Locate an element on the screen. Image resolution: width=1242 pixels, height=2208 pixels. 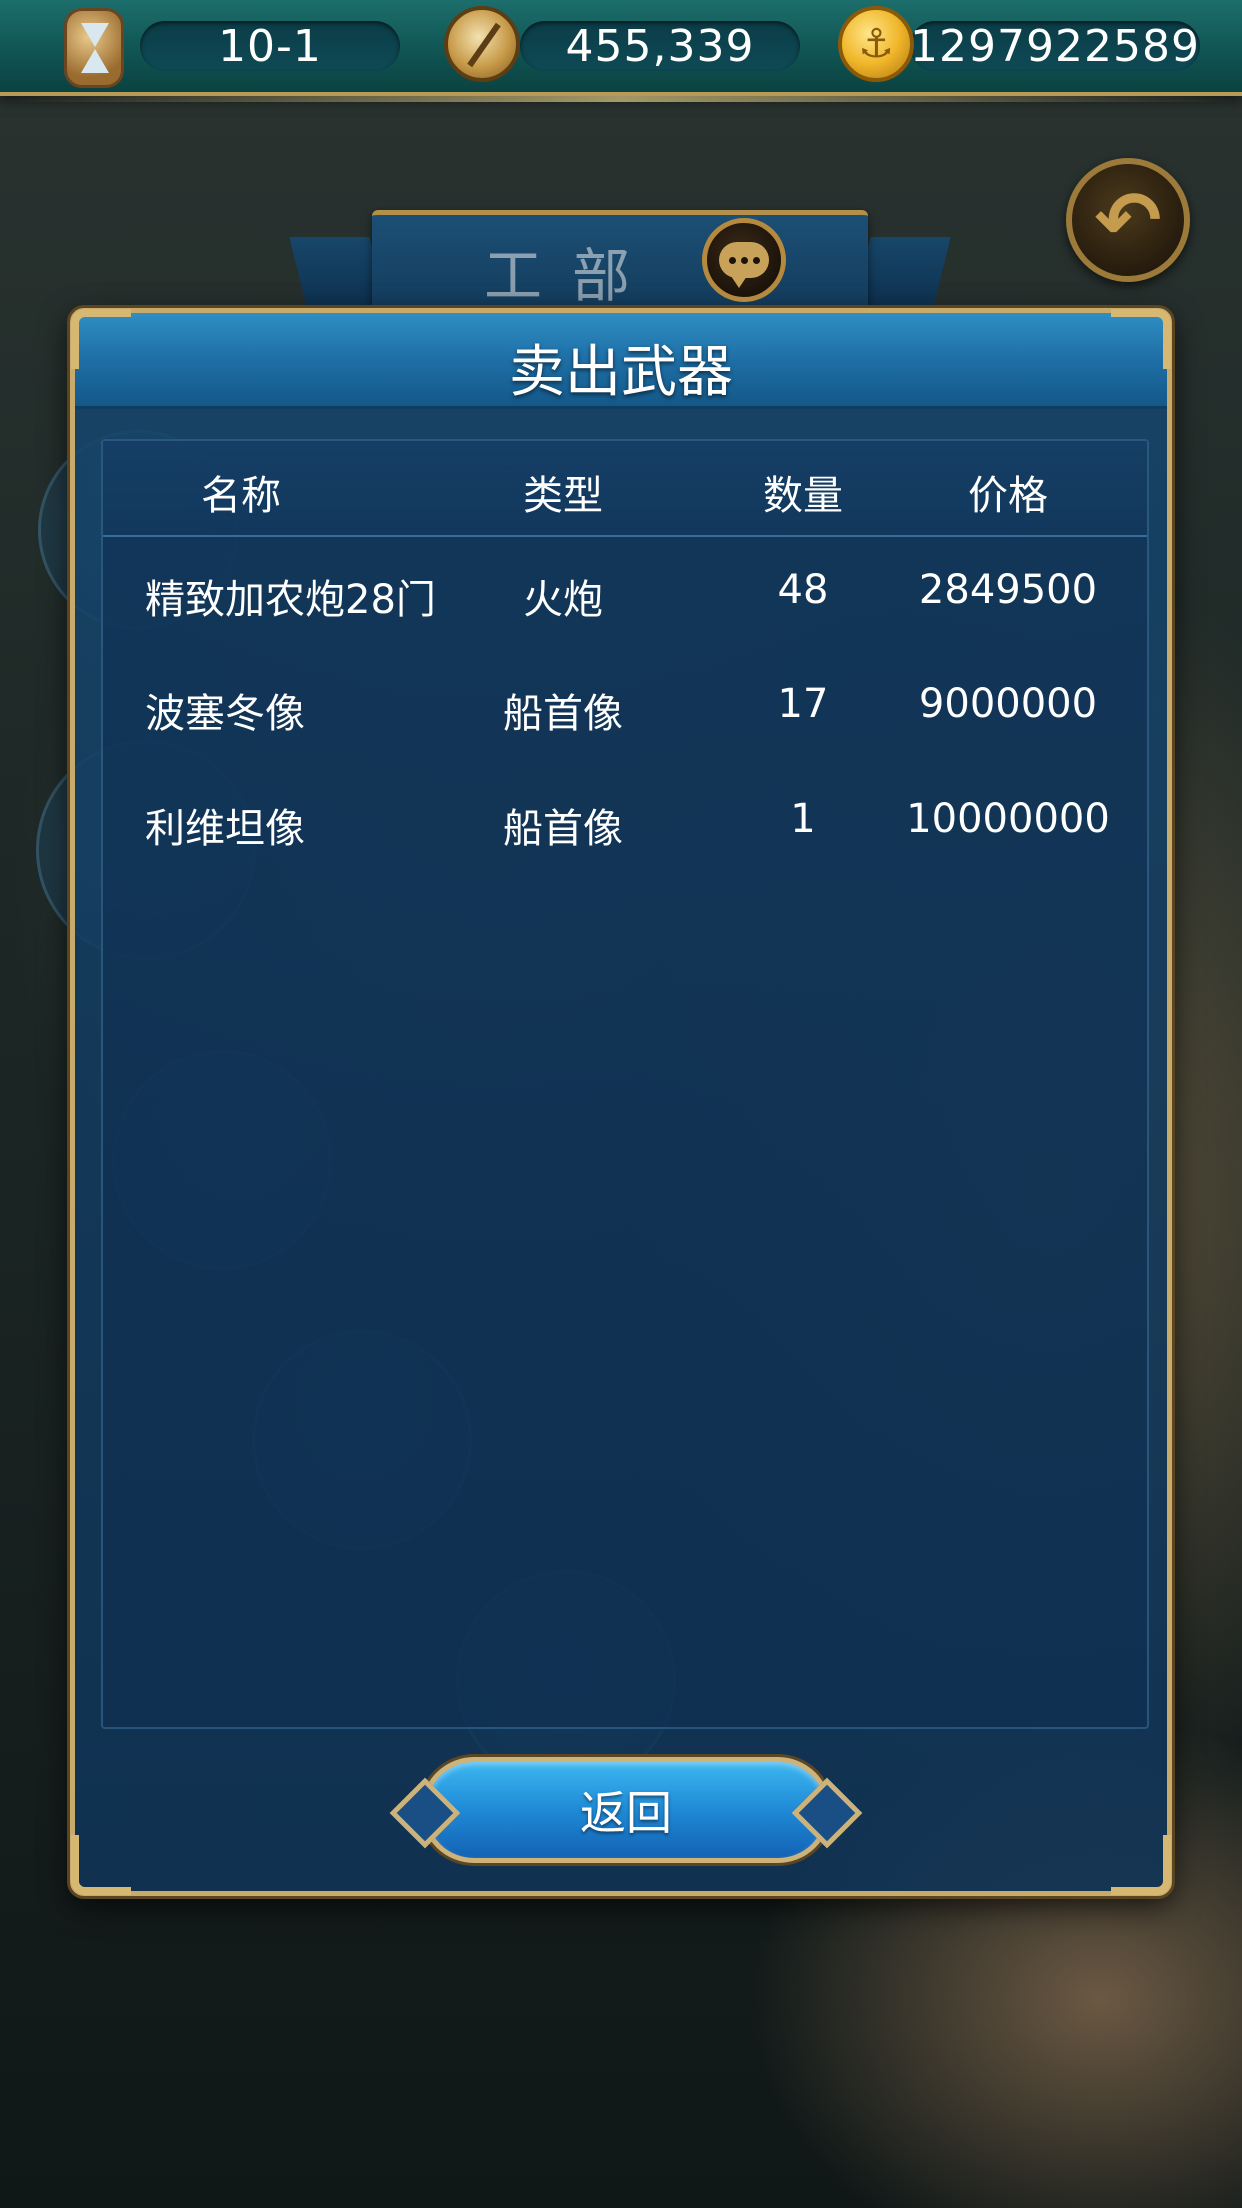
dialog-header: 卖出武器 is located at coordinates (621, 361).